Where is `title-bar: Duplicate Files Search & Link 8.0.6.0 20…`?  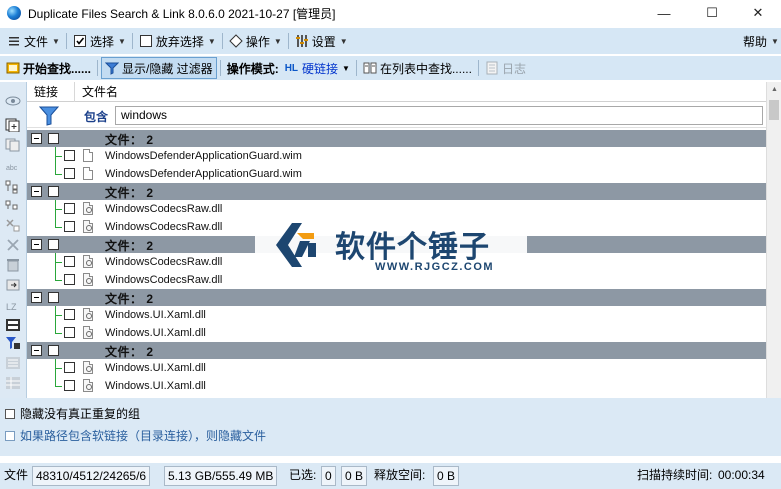
title-bar: Duplicate Files Search & Link 8.0.6.0 20… is located at coordinates (390, 13).